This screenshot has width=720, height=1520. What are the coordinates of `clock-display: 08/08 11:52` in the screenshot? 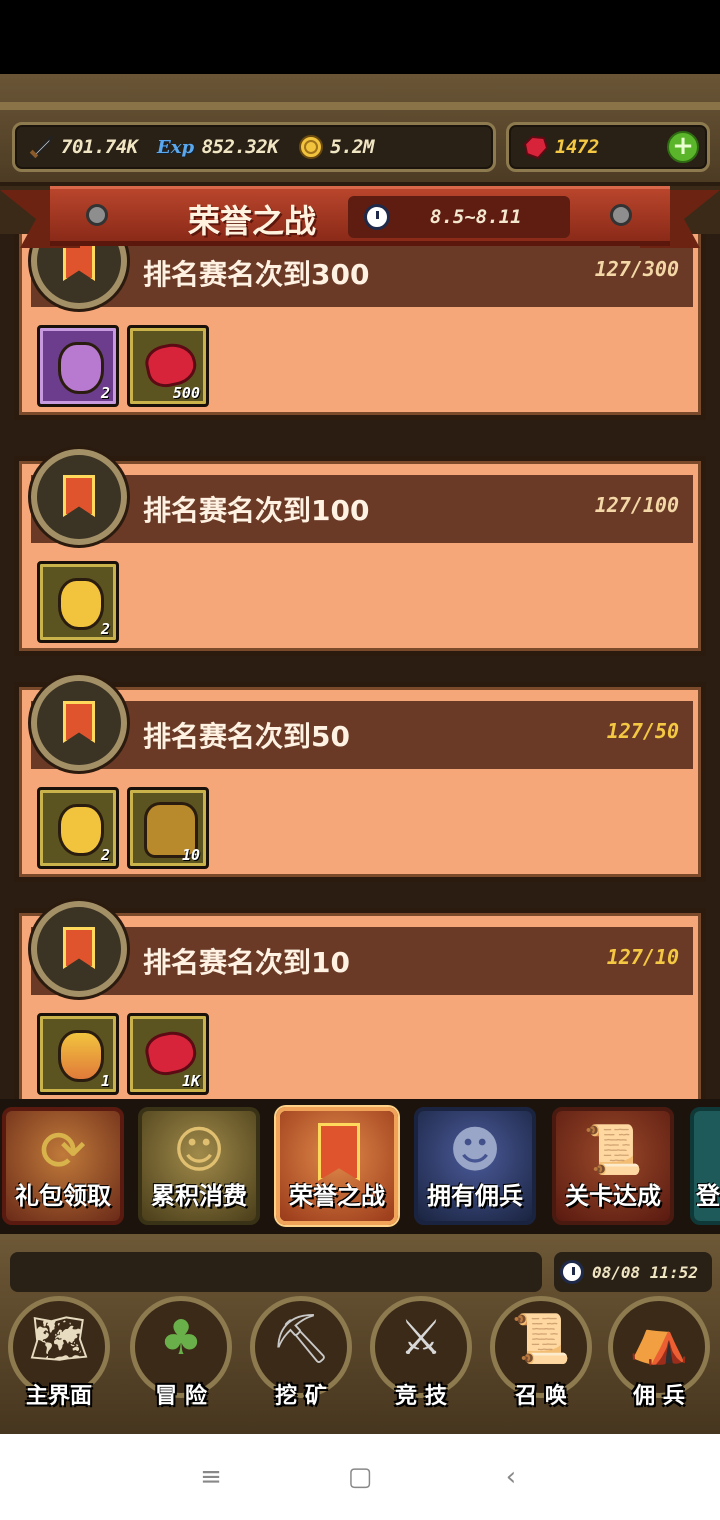 It's located at (633, 1272).